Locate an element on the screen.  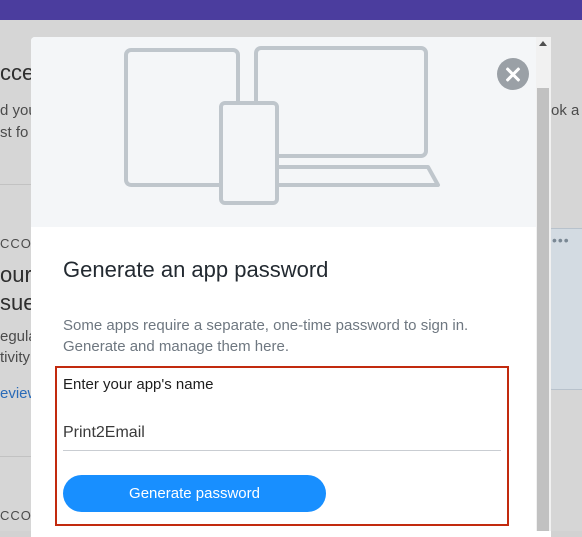
generate-password-button: Generate password is located at coordinates (194, 493).